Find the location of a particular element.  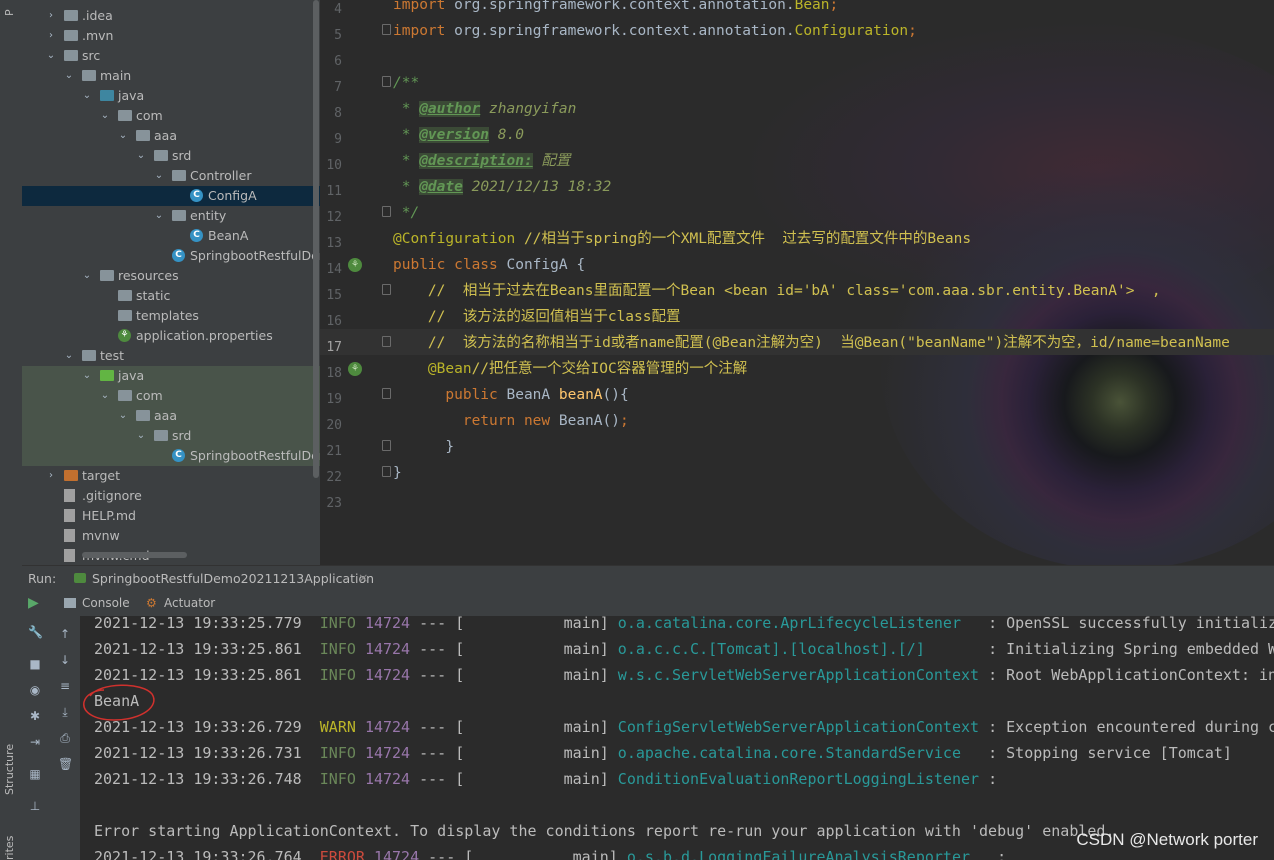

project-tool-tab: P is located at coordinates (9, 12).